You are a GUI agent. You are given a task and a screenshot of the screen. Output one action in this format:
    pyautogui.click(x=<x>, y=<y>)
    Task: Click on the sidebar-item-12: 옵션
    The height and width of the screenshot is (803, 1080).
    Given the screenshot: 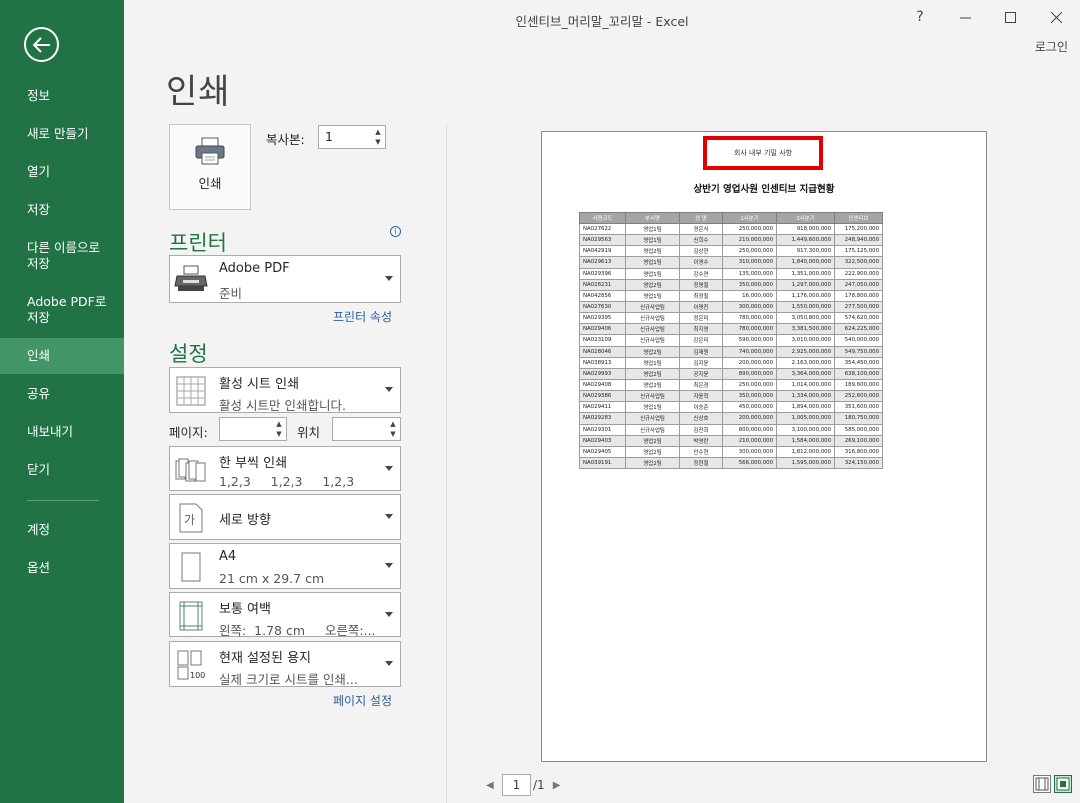 What is the action you would take?
    pyautogui.click(x=62, y=568)
    